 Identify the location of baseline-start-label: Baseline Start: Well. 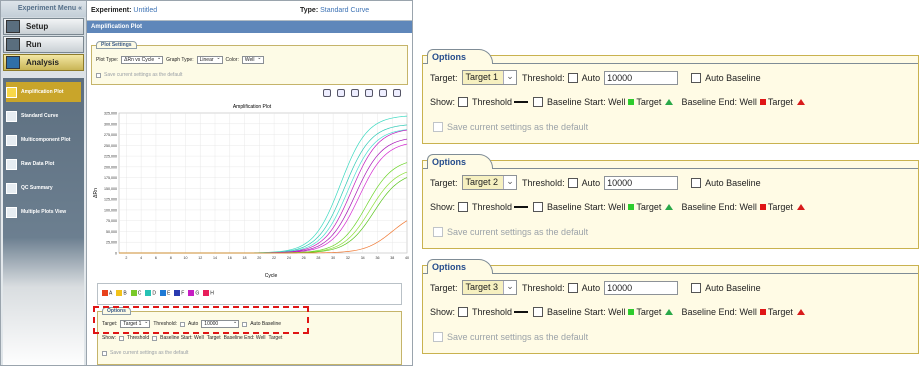
(586, 312).